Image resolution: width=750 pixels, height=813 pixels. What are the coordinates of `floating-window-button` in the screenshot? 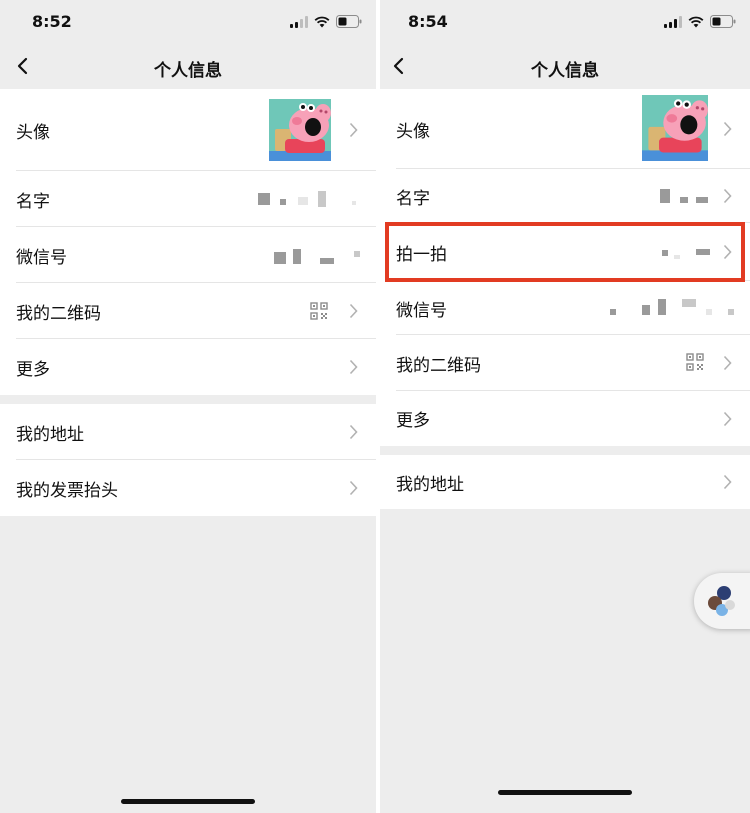 It's located at (722, 601).